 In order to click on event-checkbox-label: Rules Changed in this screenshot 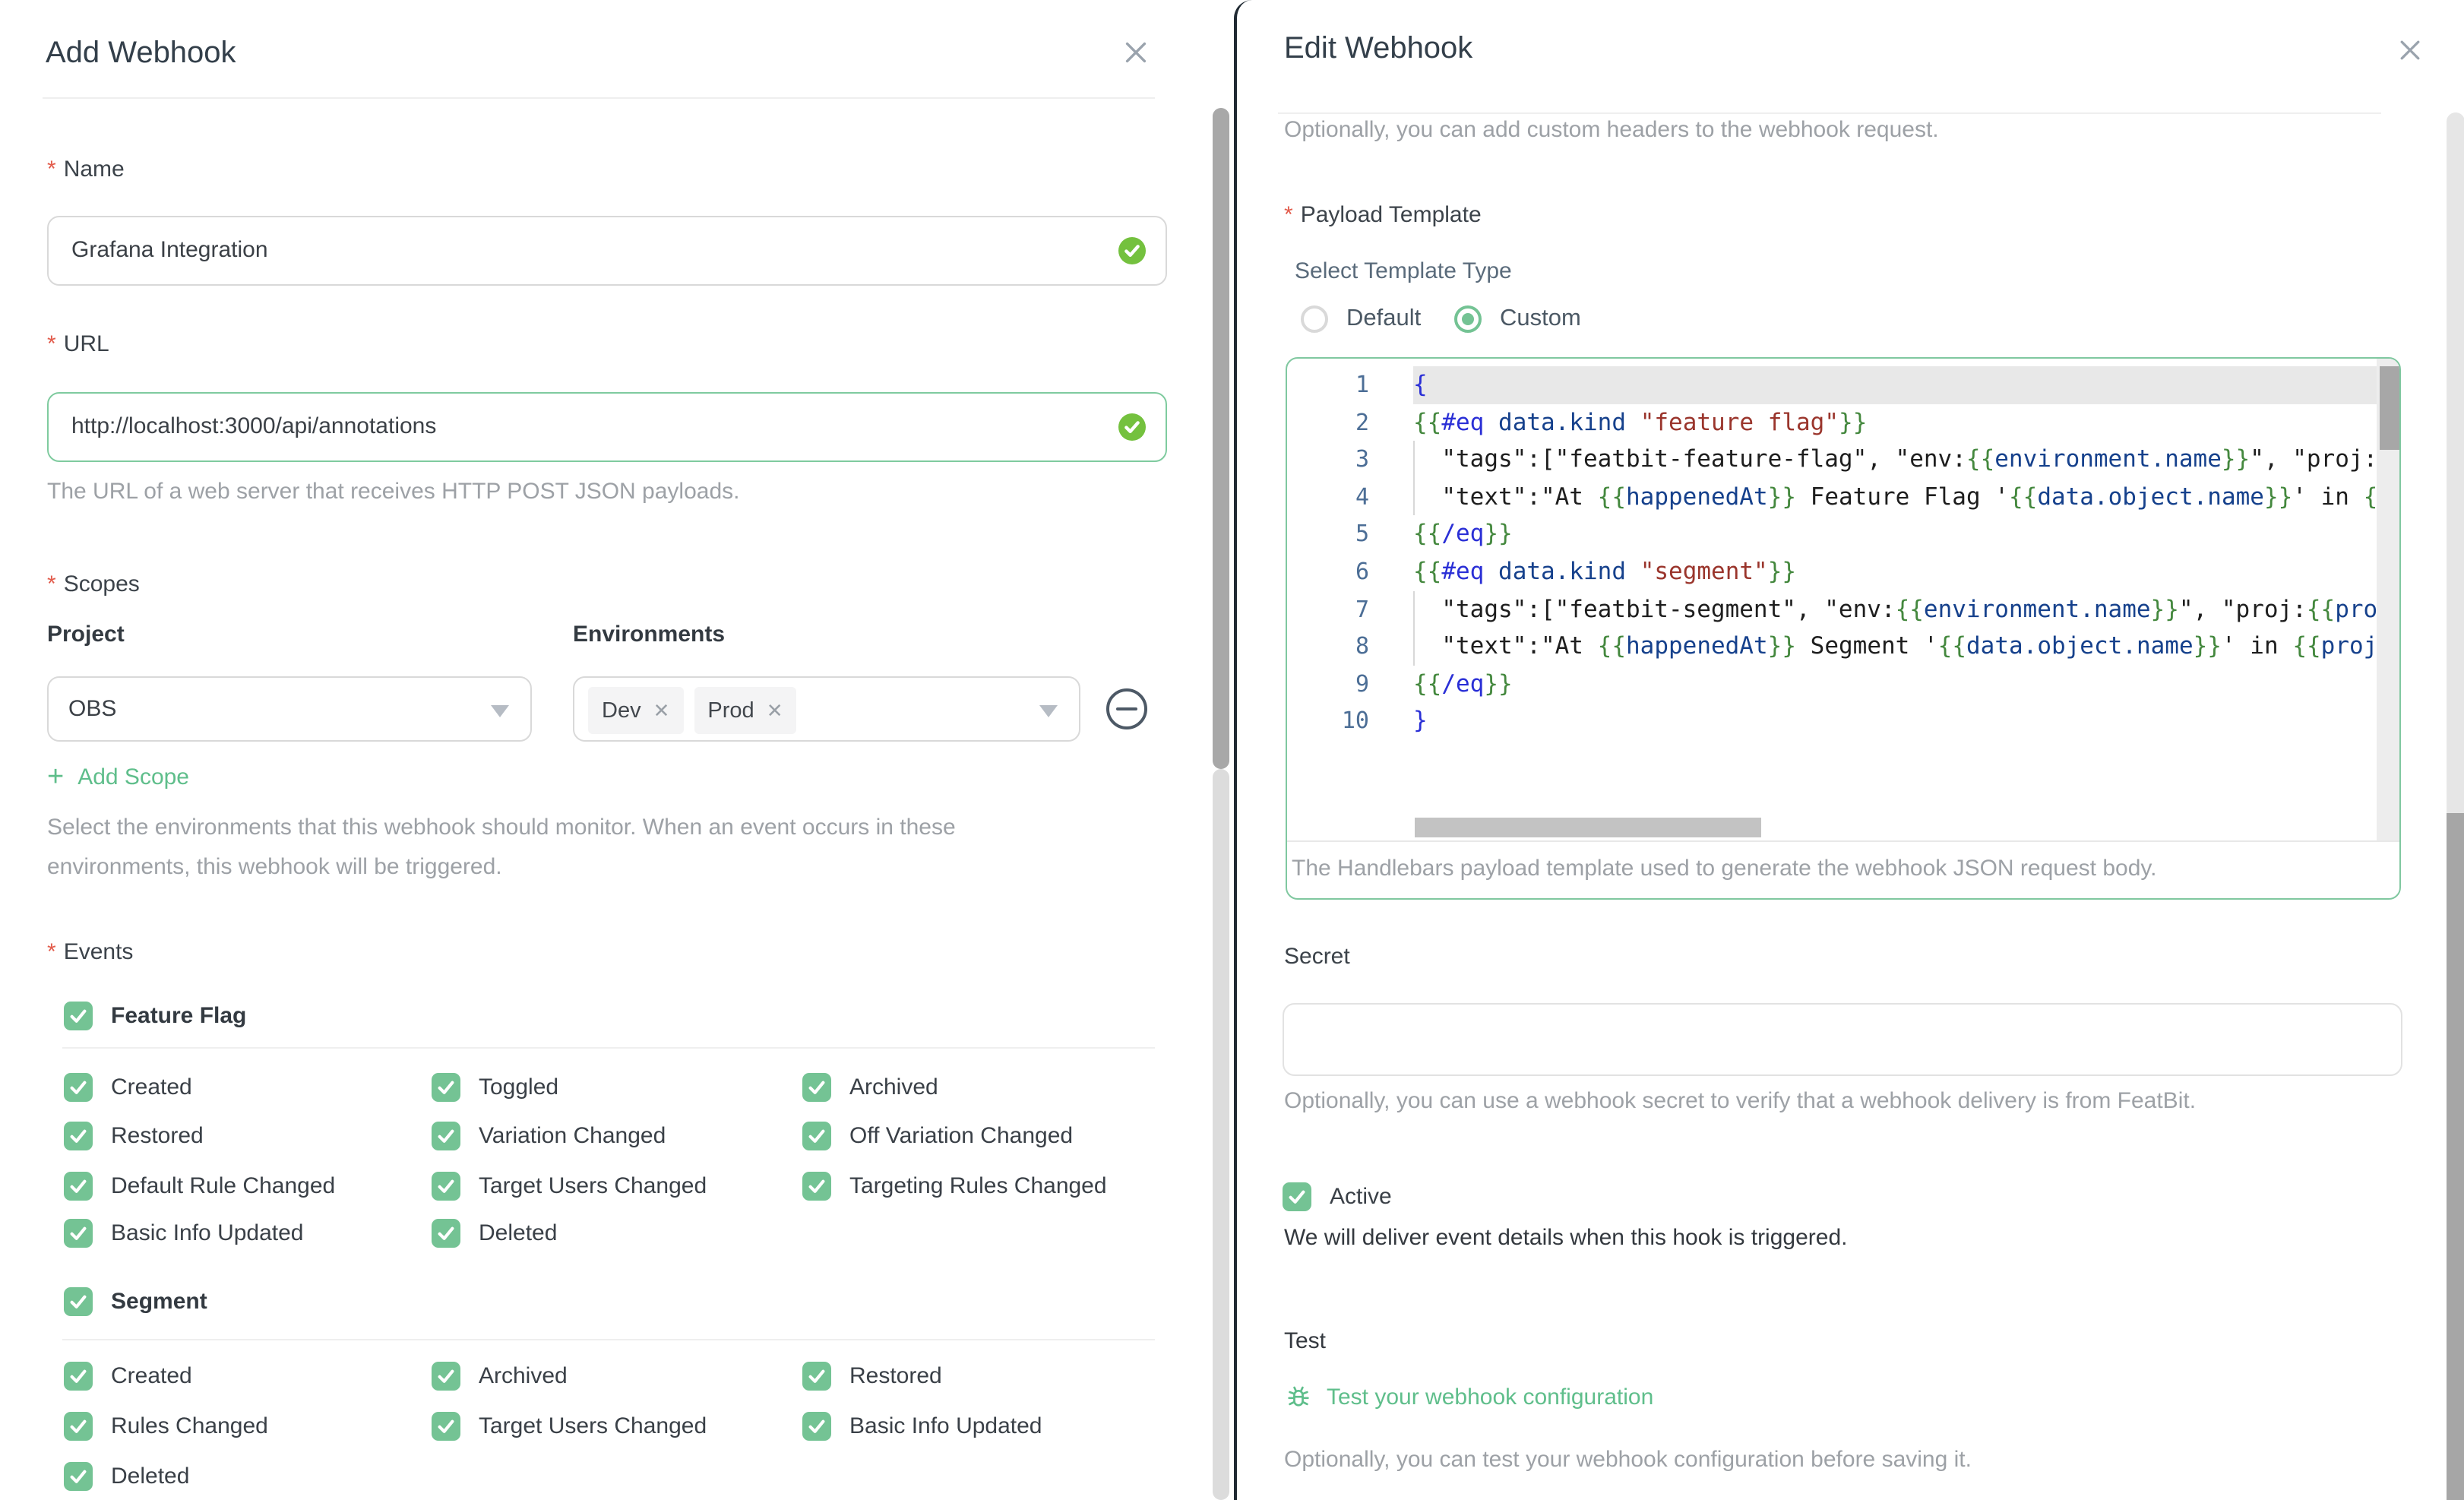, I will do `click(189, 1426)`.